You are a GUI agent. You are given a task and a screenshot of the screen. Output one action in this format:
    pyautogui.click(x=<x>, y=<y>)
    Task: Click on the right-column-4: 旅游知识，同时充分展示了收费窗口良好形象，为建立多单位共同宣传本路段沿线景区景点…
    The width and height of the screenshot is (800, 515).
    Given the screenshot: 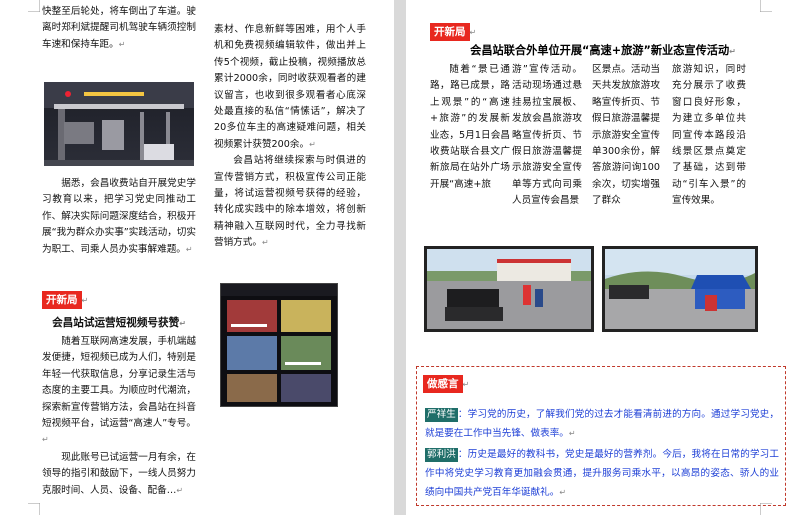 What is the action you would take?
    pyautogui.click(x=709, y=135)
    